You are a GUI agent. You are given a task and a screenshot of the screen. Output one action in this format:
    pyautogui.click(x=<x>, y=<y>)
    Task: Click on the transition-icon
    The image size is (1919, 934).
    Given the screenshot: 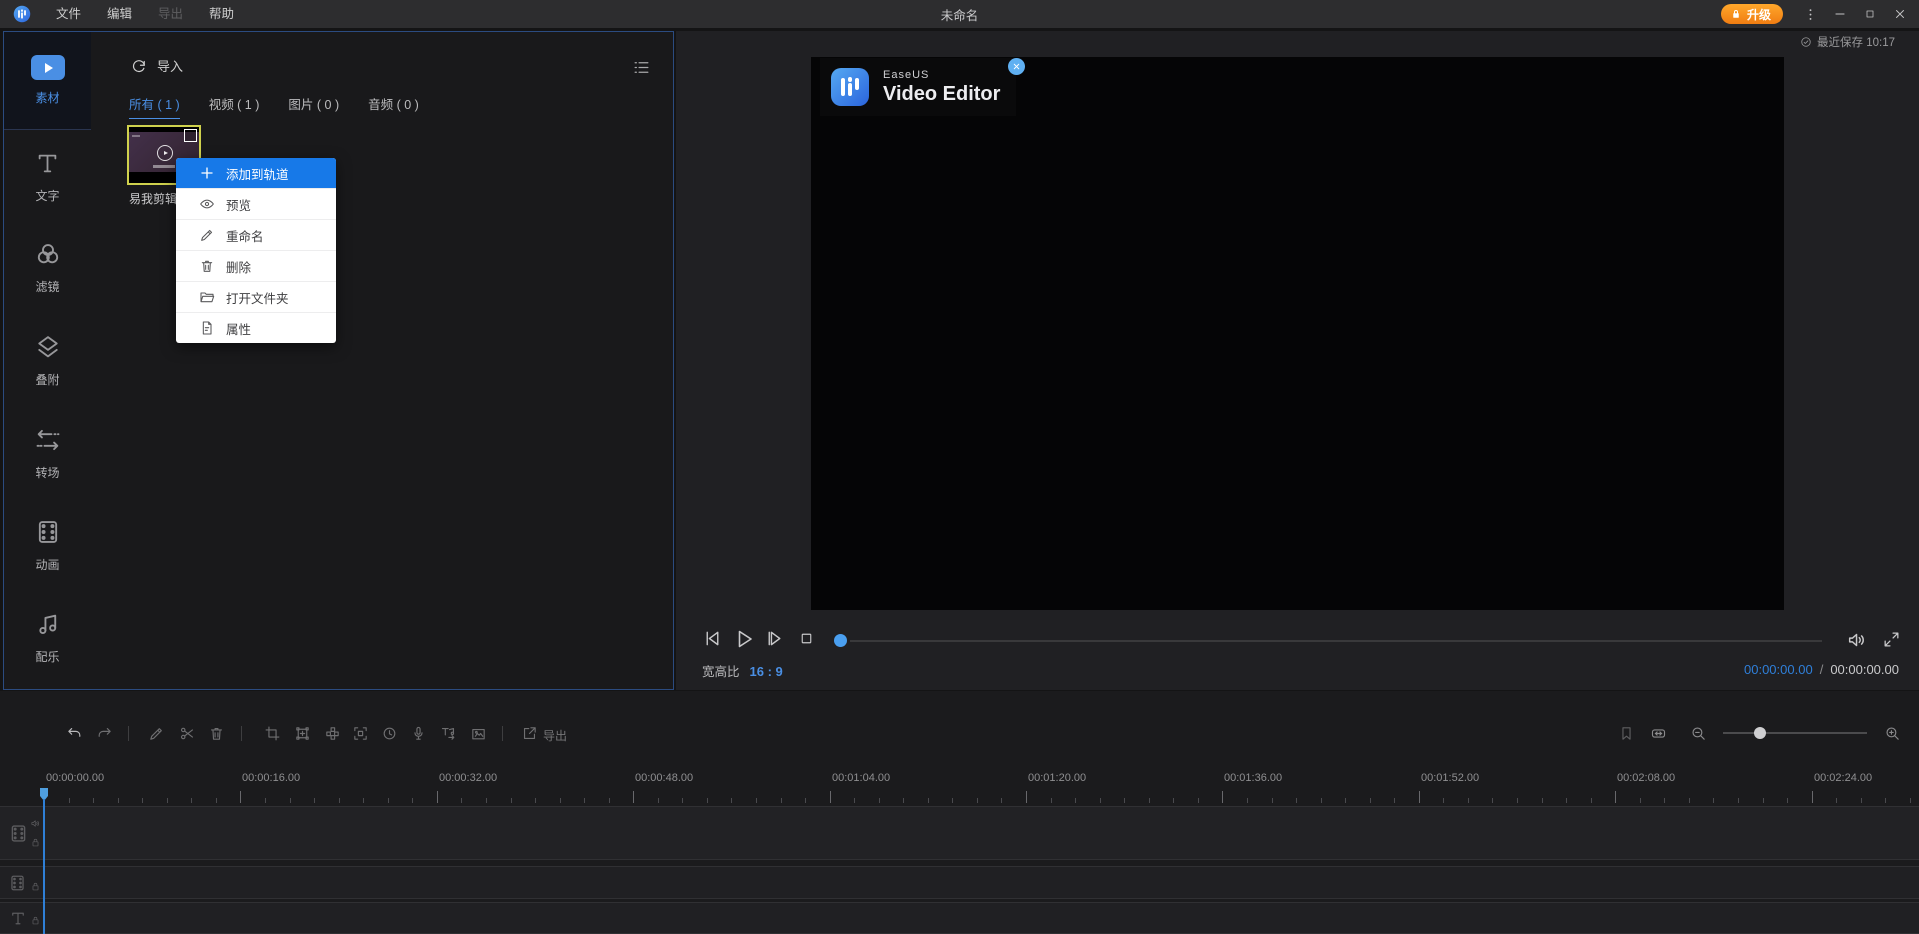 What is the action you would take?
    pyautogui.click(x=48, y=440)
    